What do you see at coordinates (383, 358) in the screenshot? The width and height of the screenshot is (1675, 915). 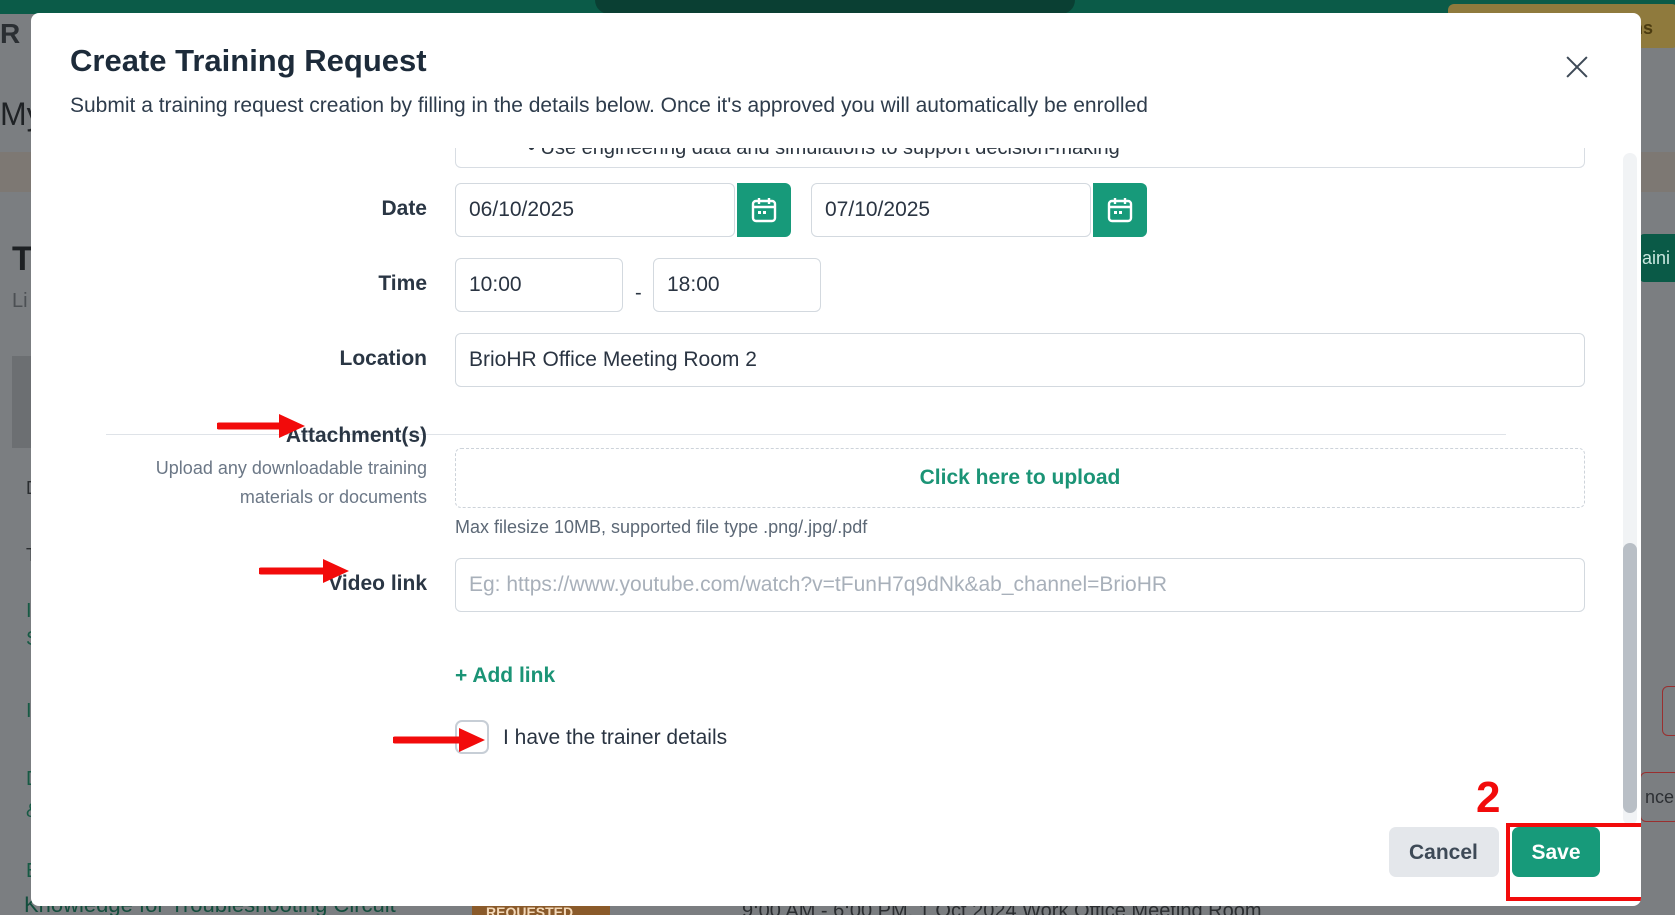 I see `location-label: Location` at bounding box center [383, 358].